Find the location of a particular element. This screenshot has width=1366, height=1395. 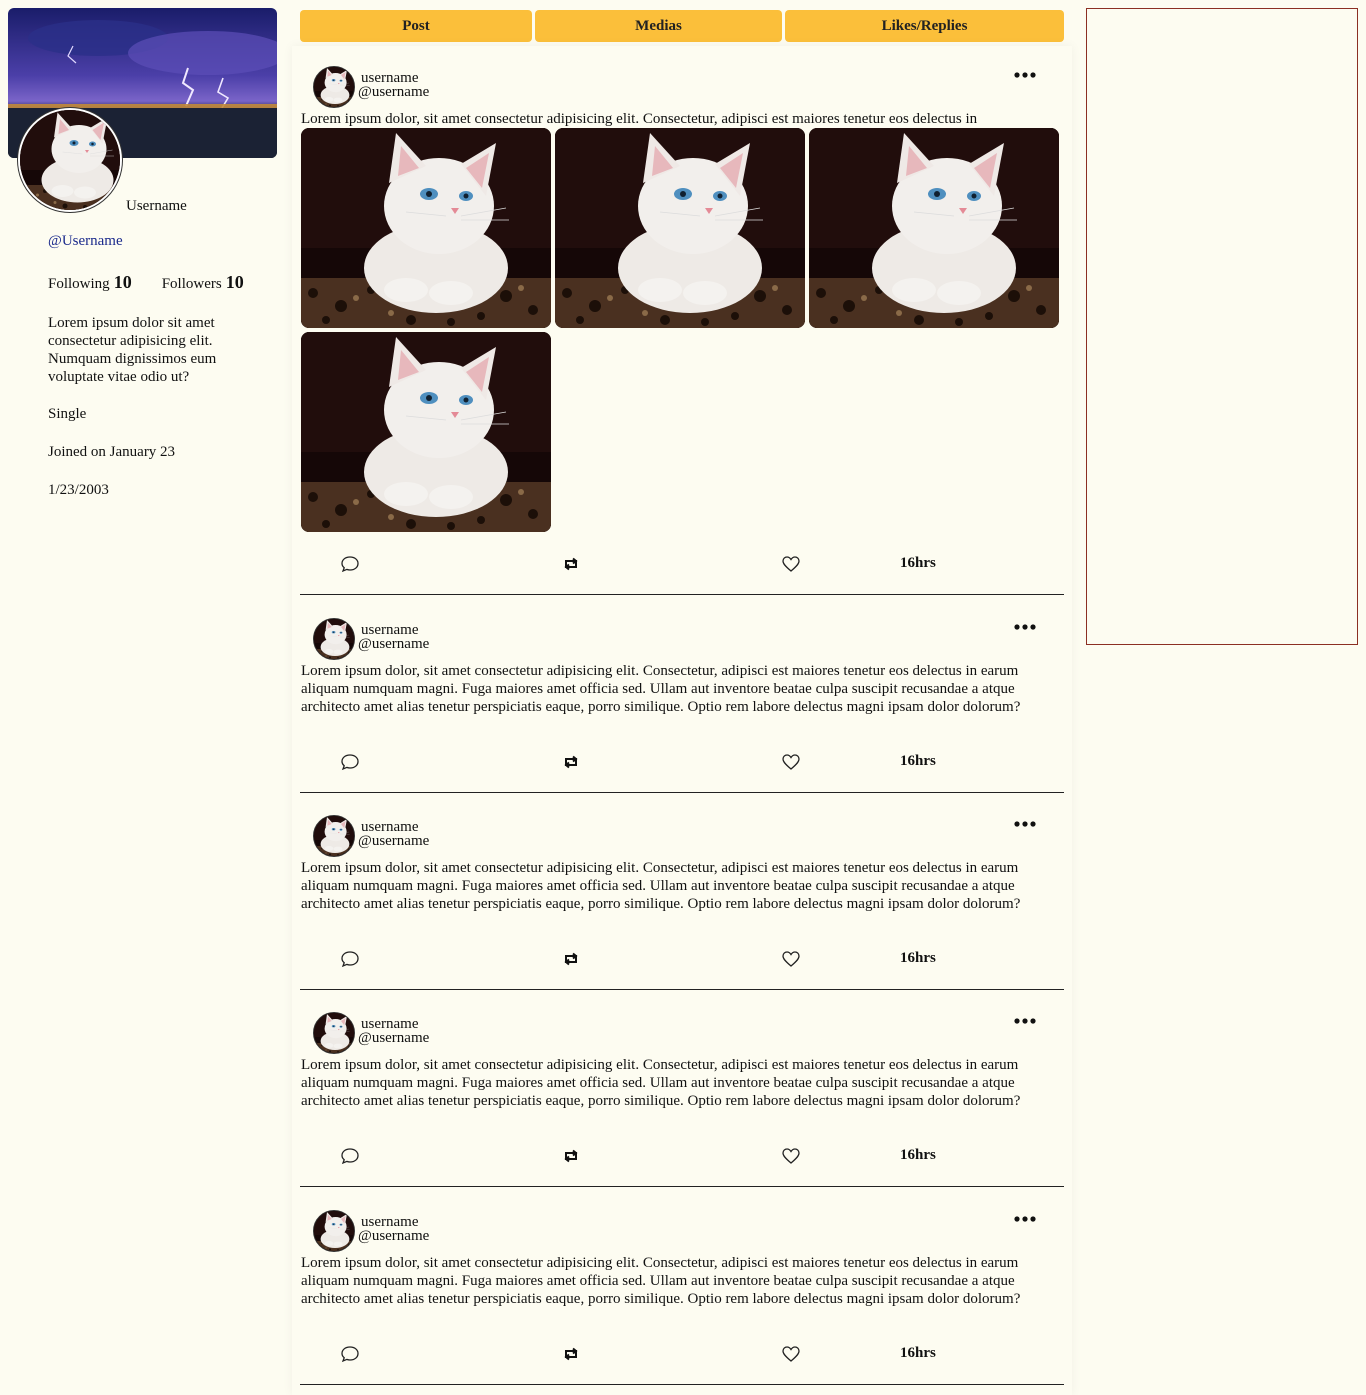

profile-handle: @Username is located at coordinates (85, 241).